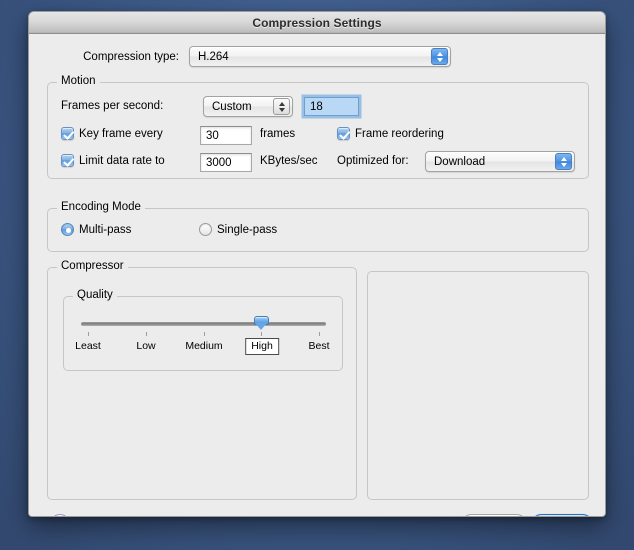 The image size is (634, 550). What do you see at coordinates (460, 161) in the screenshot?
I see `optimized-for-value: Download` at bounding box center [460, 161].